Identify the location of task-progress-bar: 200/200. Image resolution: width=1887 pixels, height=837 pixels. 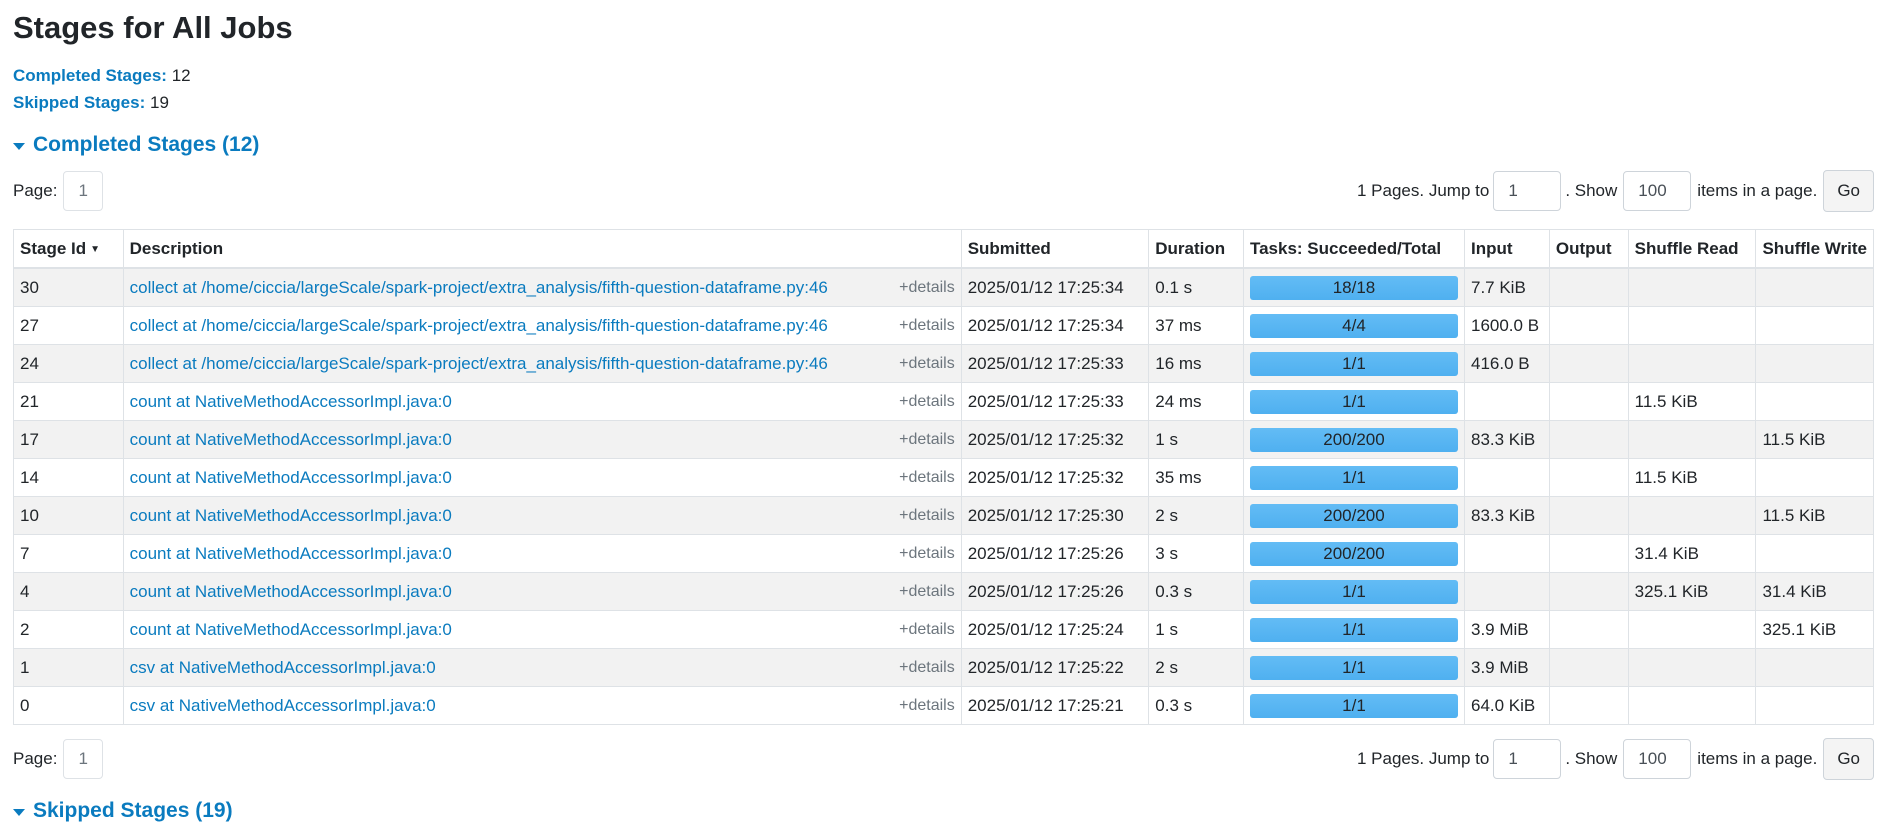
(1353, 439).